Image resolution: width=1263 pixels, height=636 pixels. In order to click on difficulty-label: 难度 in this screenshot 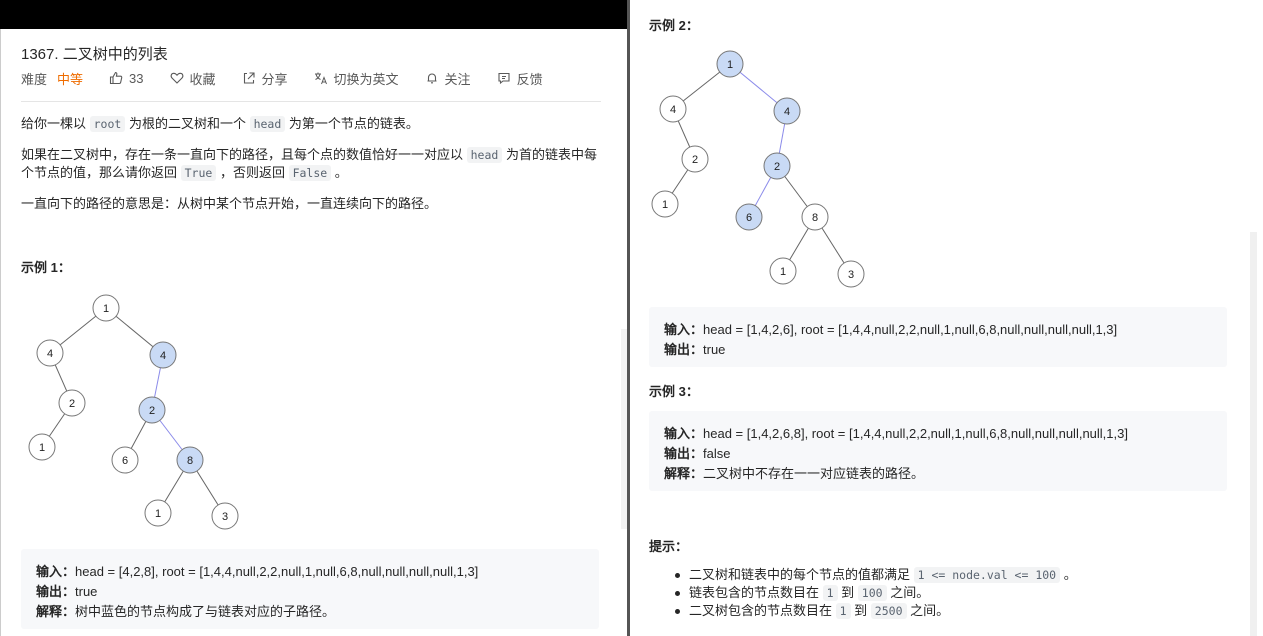, I will do `click(34, 79)`.